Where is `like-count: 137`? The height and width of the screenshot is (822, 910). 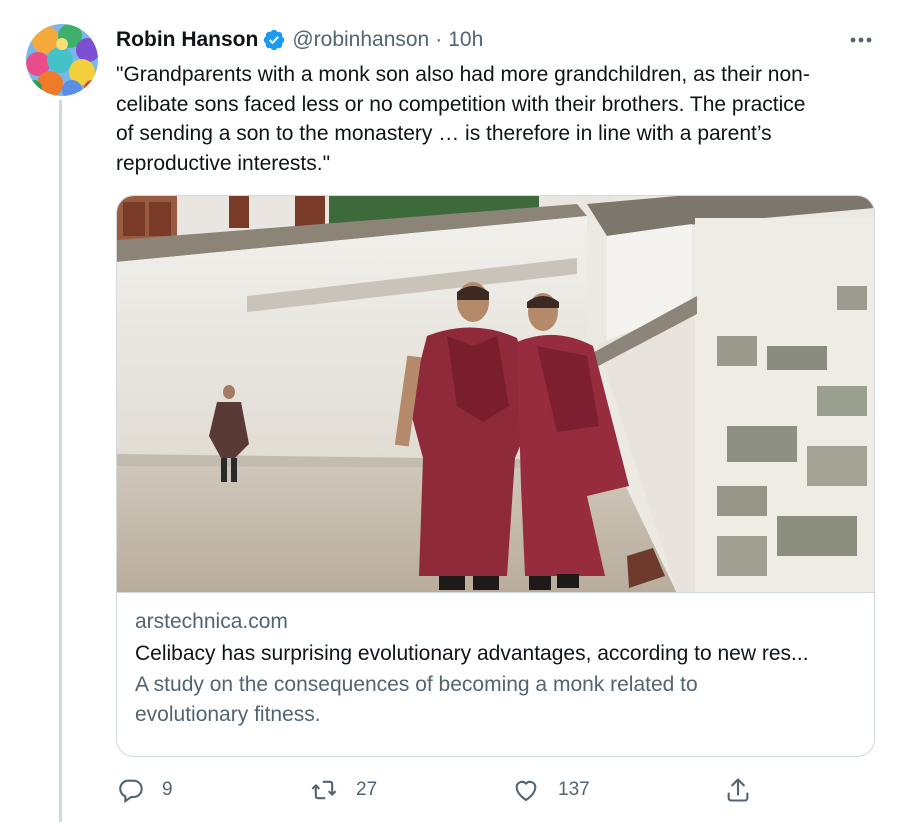
like-count: 137 is located at coordinates (574, 789).